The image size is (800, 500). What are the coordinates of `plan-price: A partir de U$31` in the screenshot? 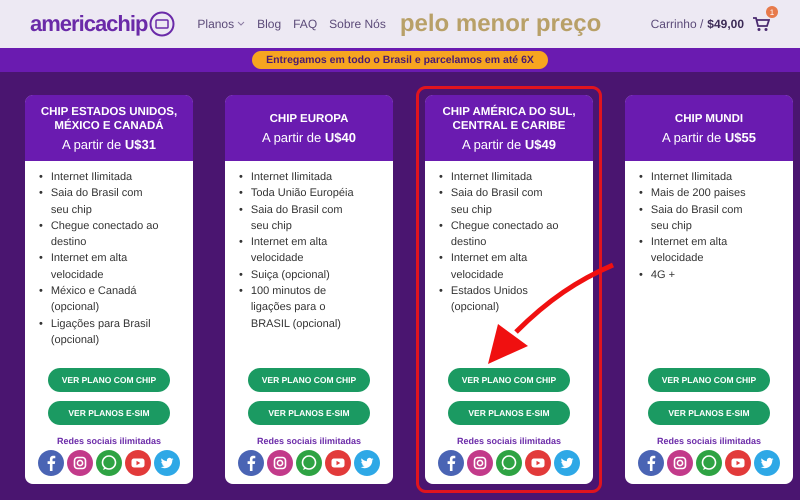 It's located at (109, 144).